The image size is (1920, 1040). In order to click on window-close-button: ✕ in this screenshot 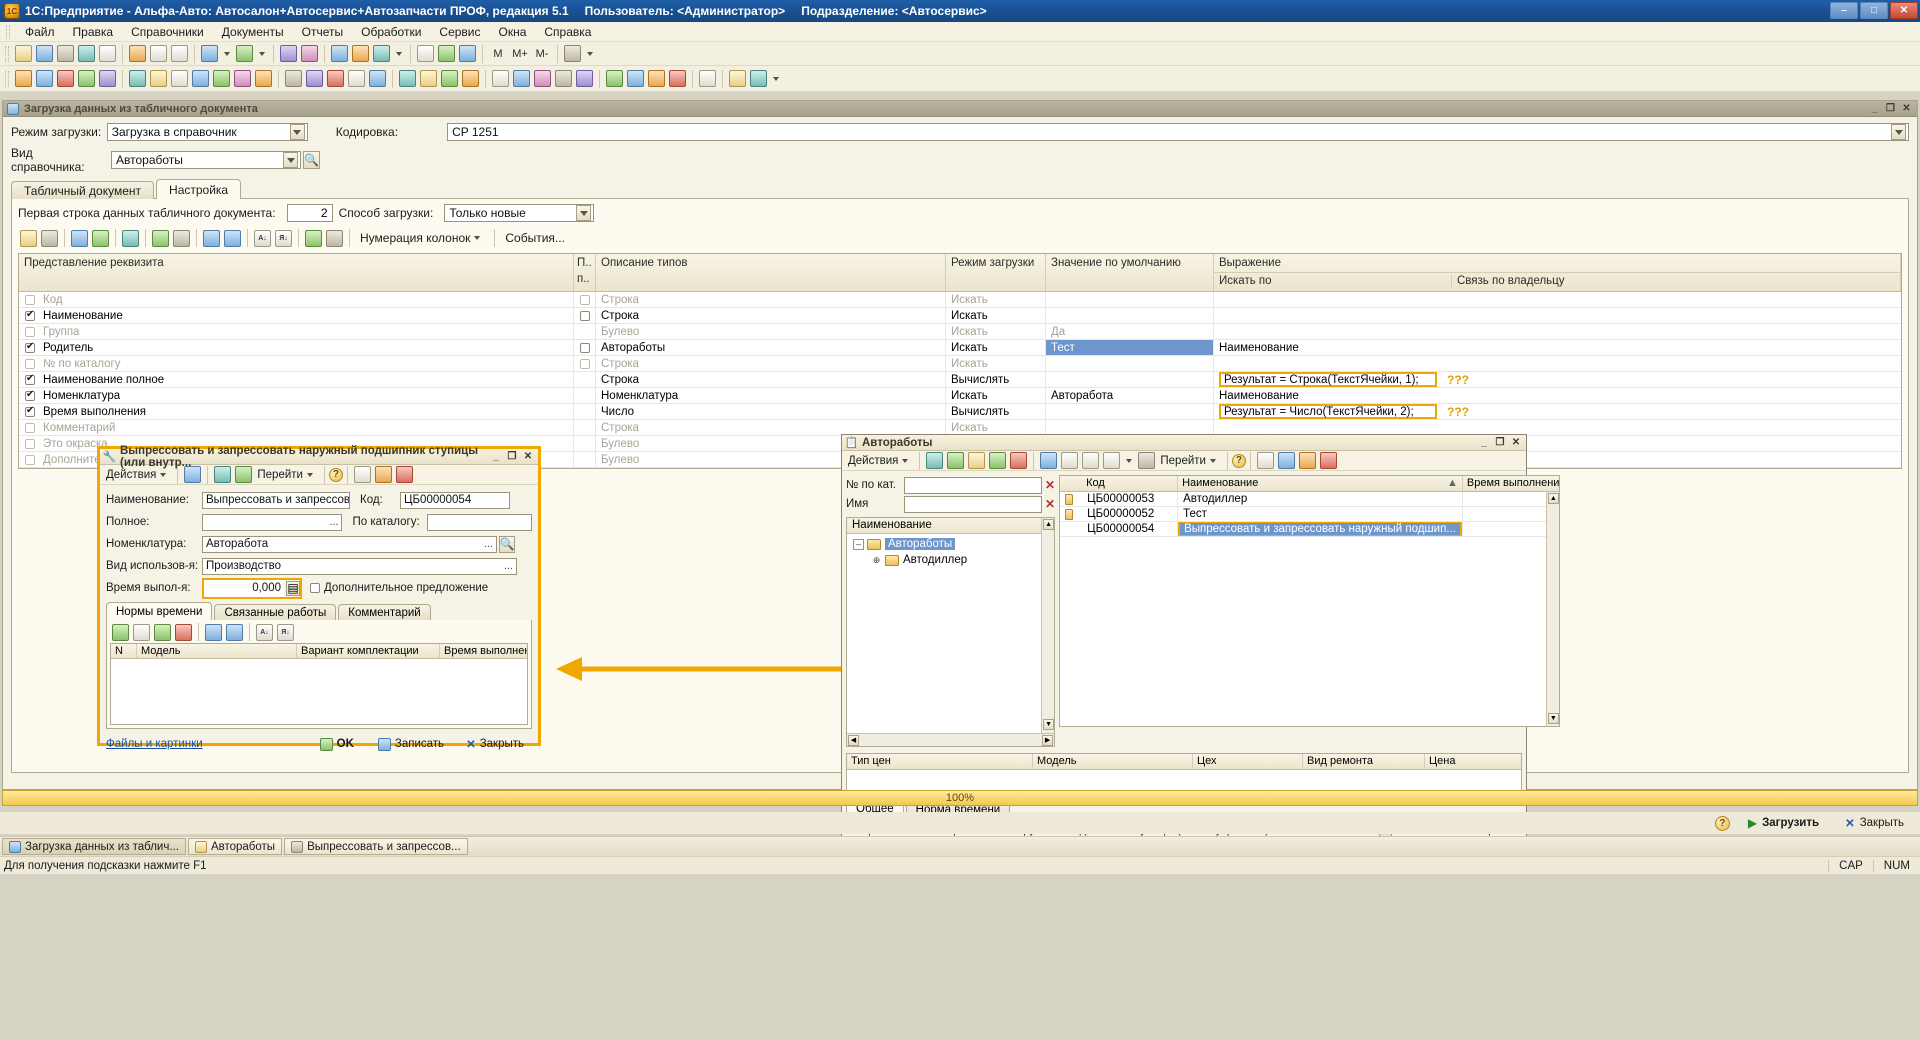, I will do `click(1904, 10)`.